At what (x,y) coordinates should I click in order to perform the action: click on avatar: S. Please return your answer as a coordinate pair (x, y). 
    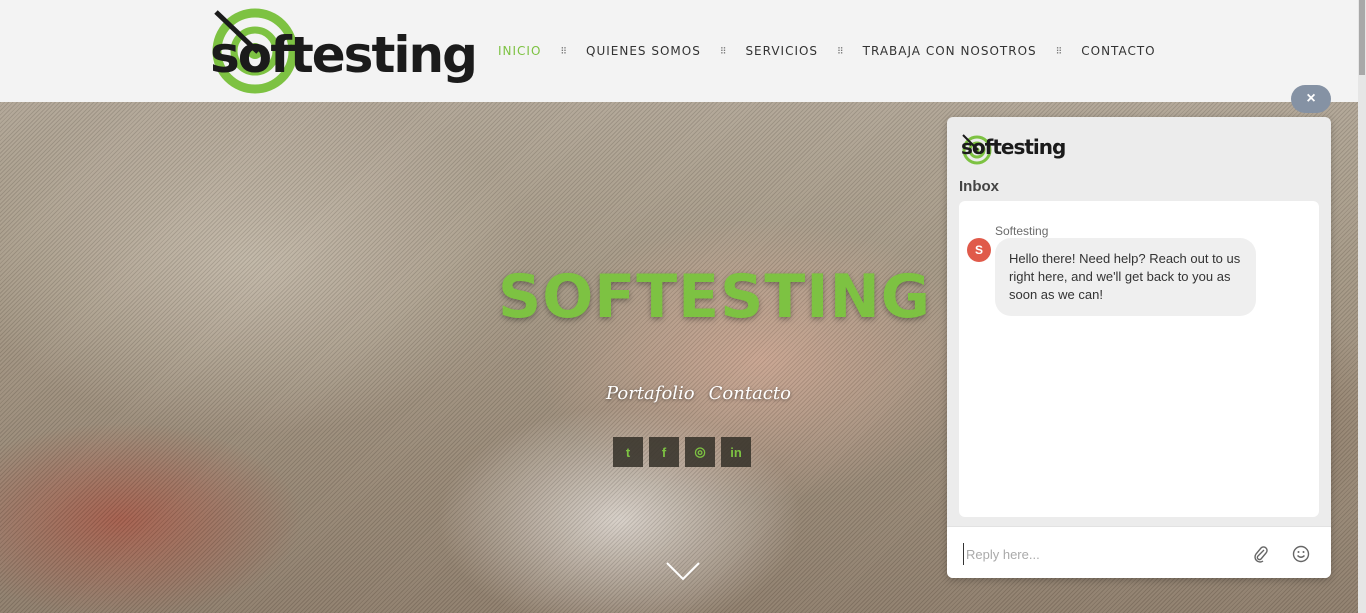
    Looking at the image, I should click on (979, 250).